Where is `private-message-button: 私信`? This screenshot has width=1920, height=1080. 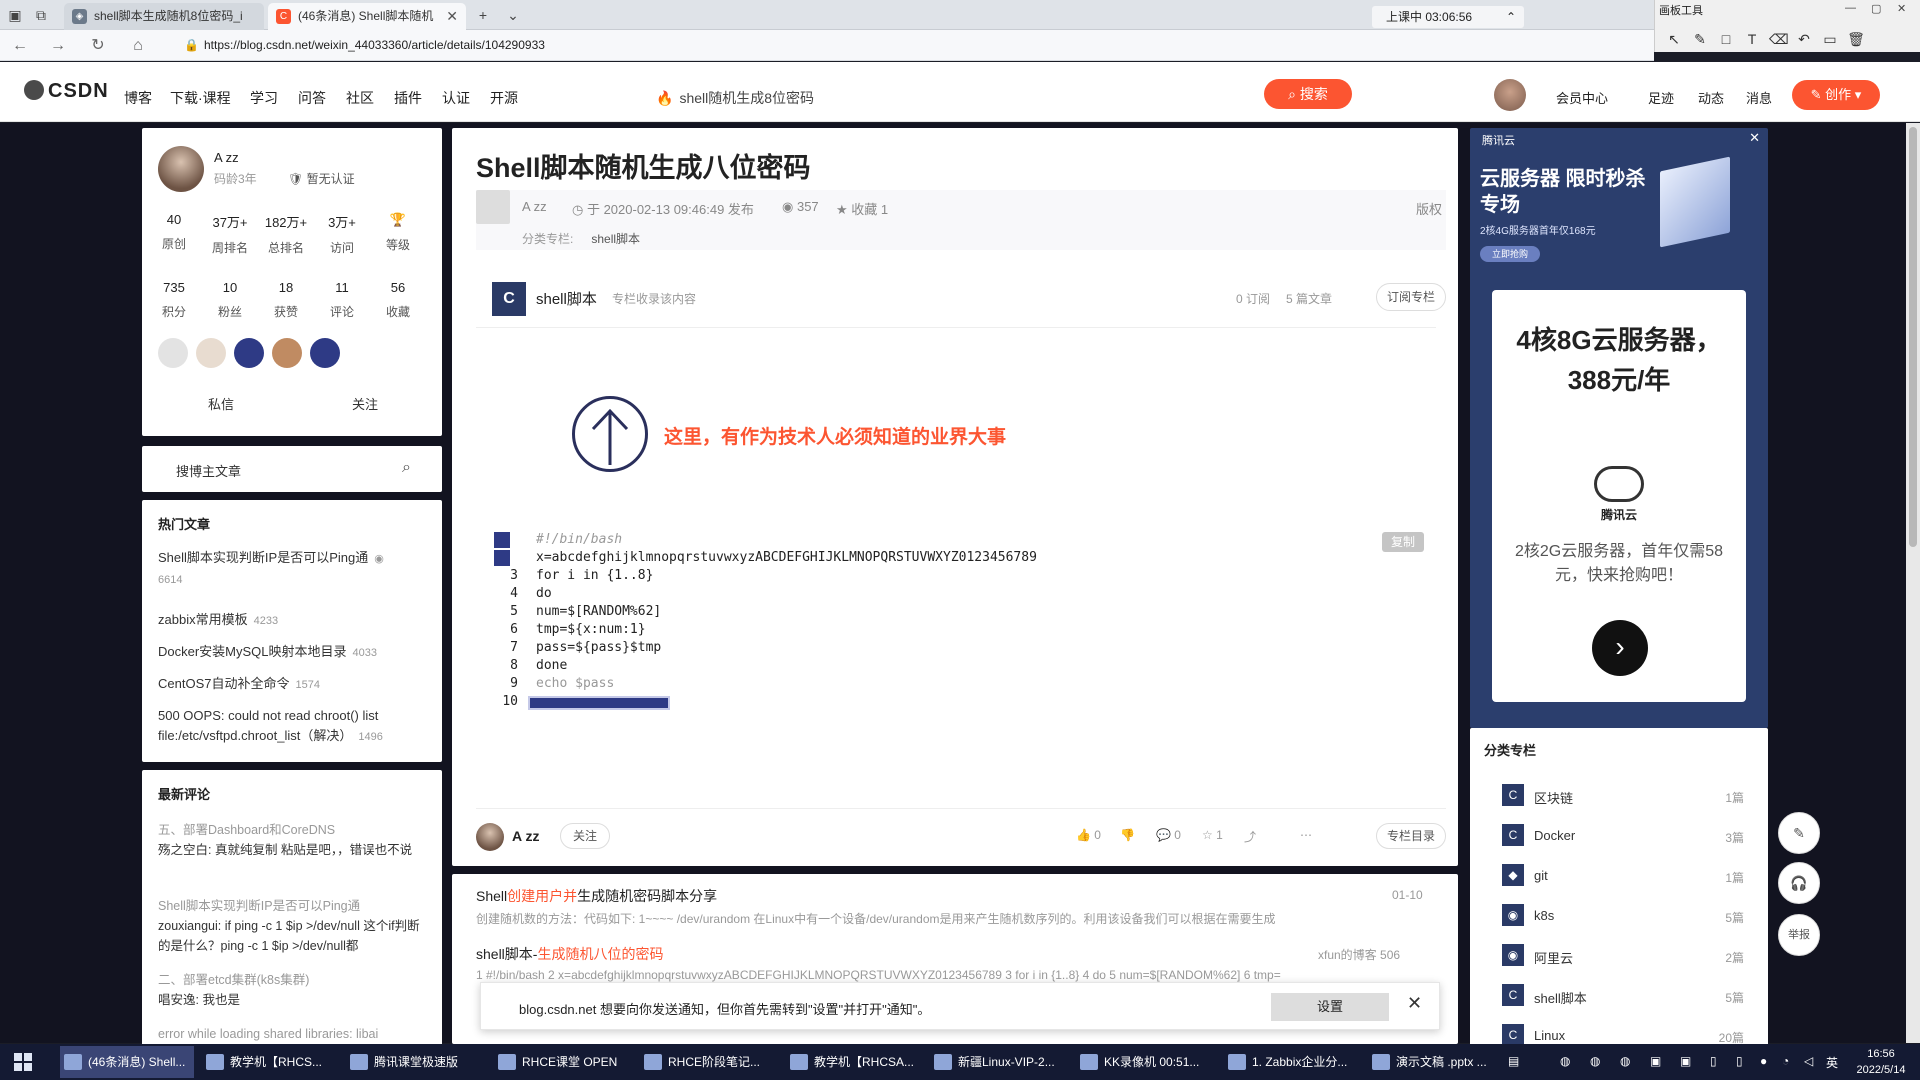 private-message-button: 私信 is located at coordinates (221, 403).